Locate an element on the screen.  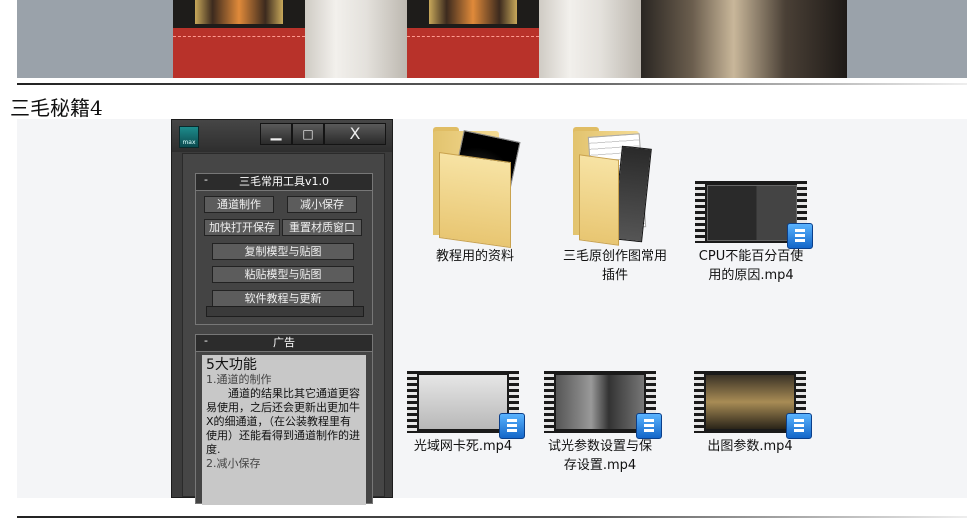
fast-open-save-button: 加快打开保存 is located at coordinates (242, 227).